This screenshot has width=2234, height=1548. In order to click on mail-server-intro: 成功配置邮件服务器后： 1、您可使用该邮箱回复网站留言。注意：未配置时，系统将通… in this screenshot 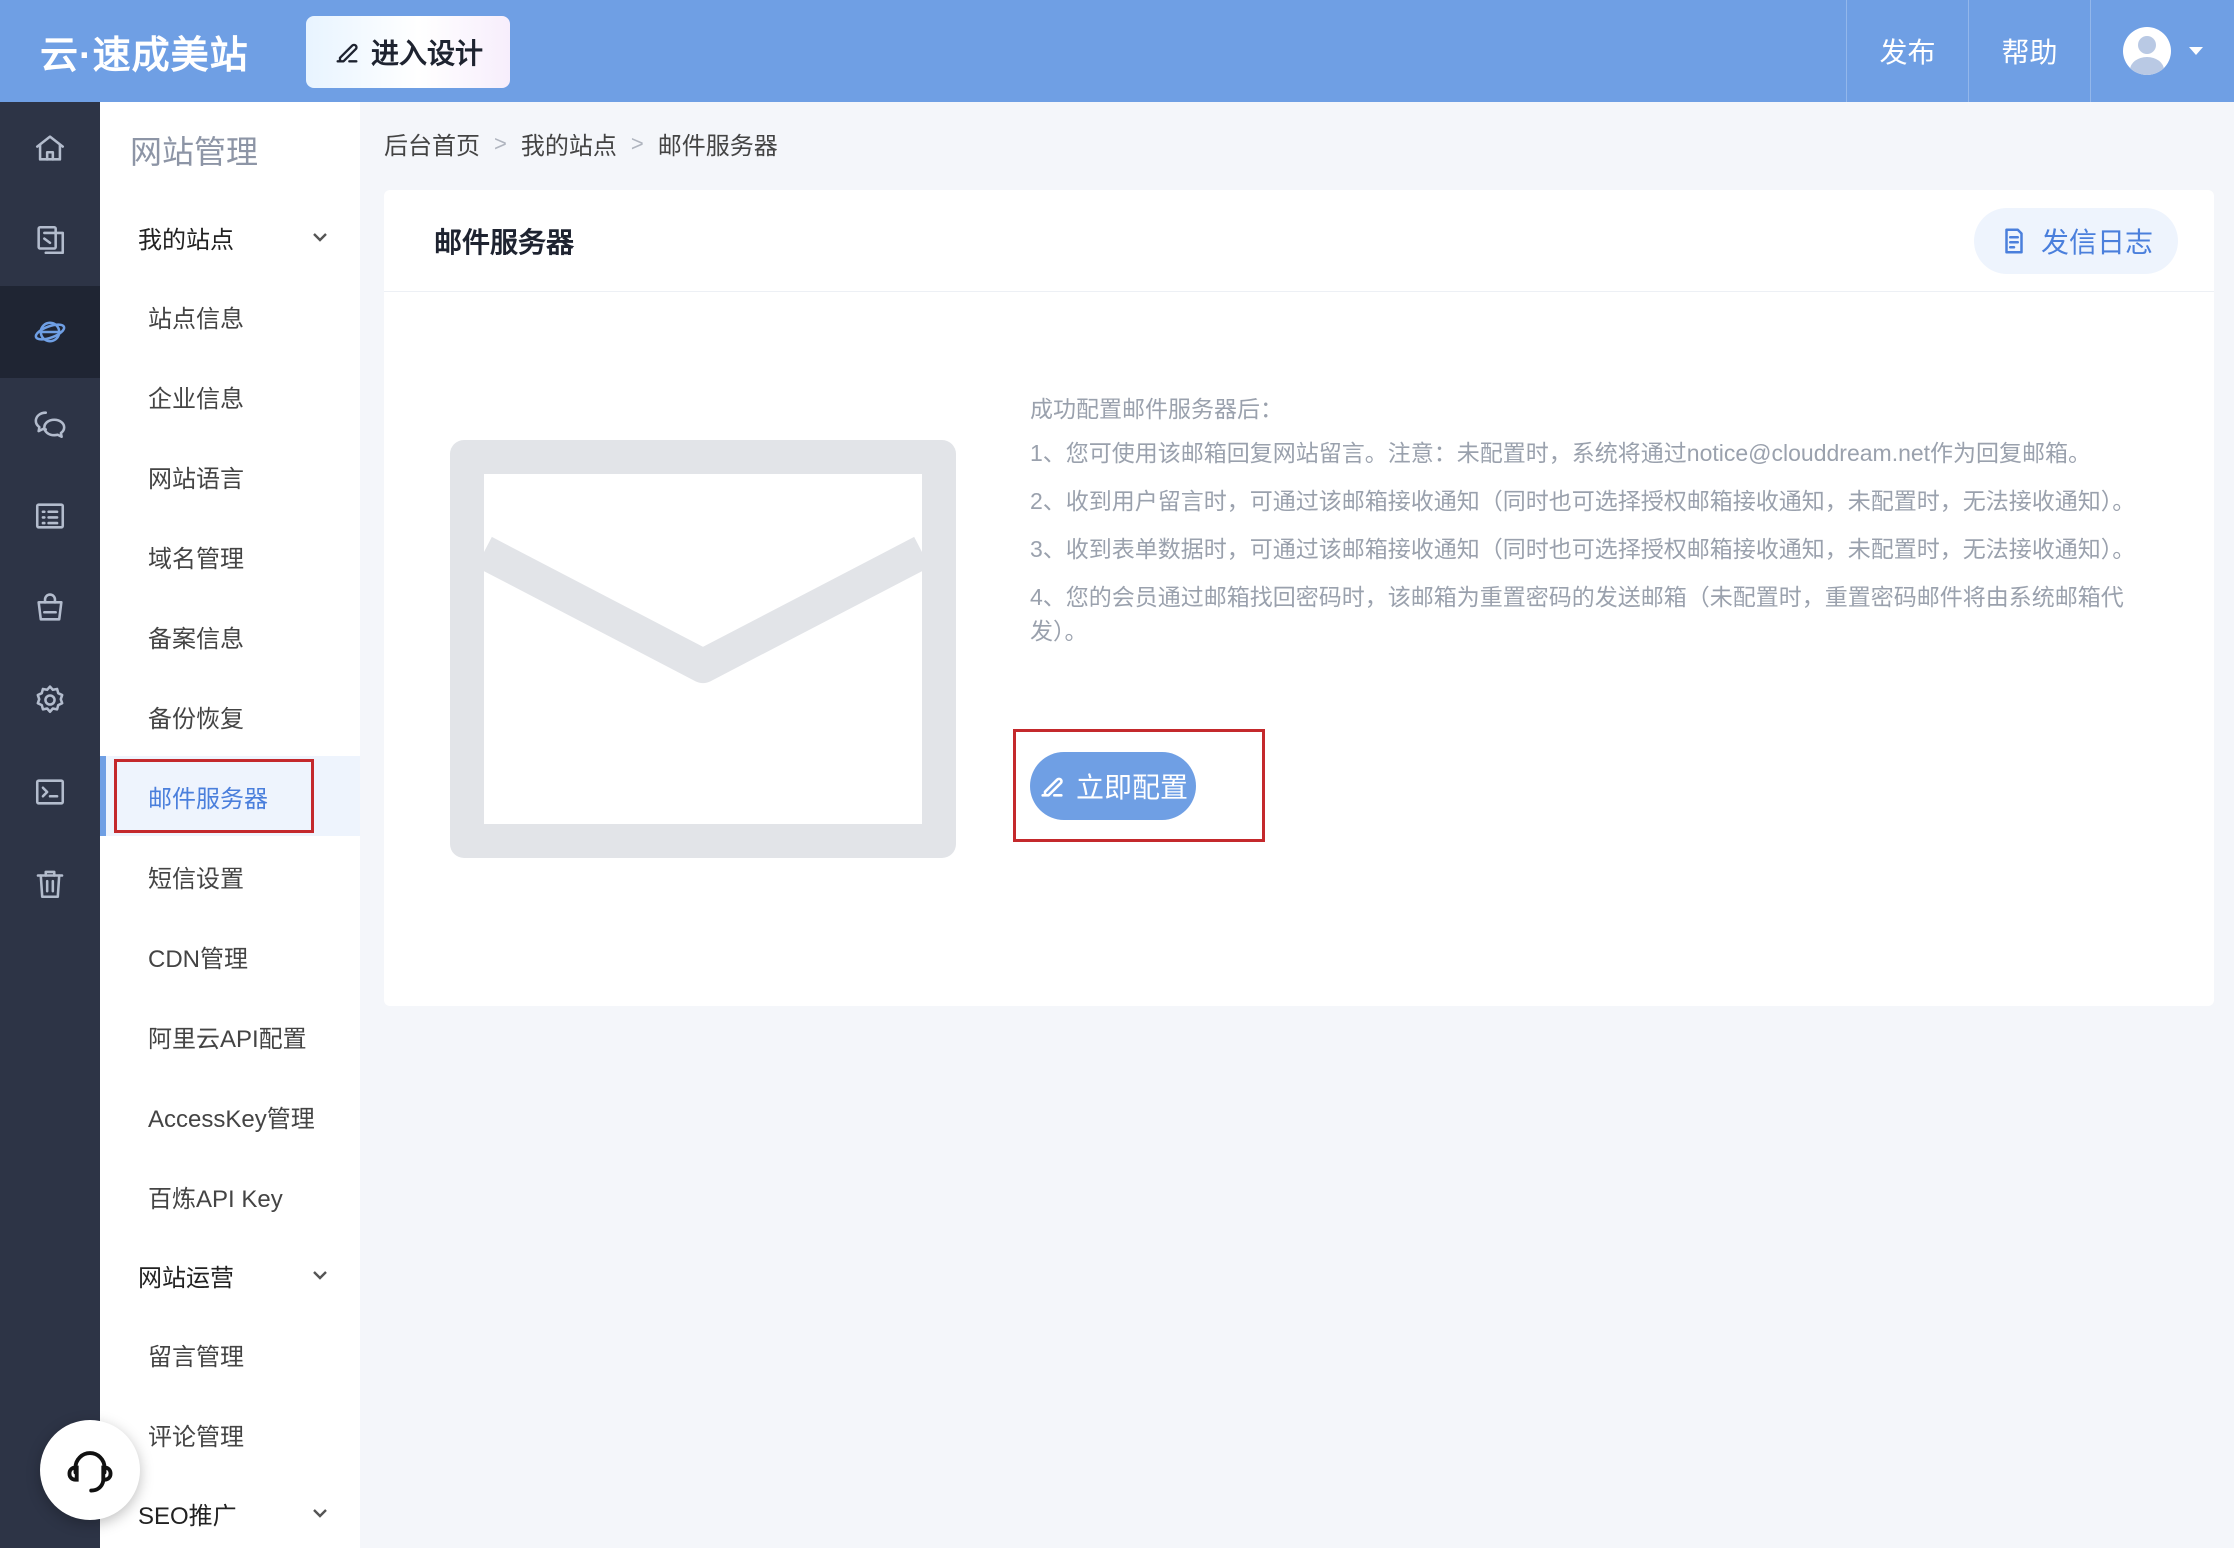, I will do `click(1595, 527)`.